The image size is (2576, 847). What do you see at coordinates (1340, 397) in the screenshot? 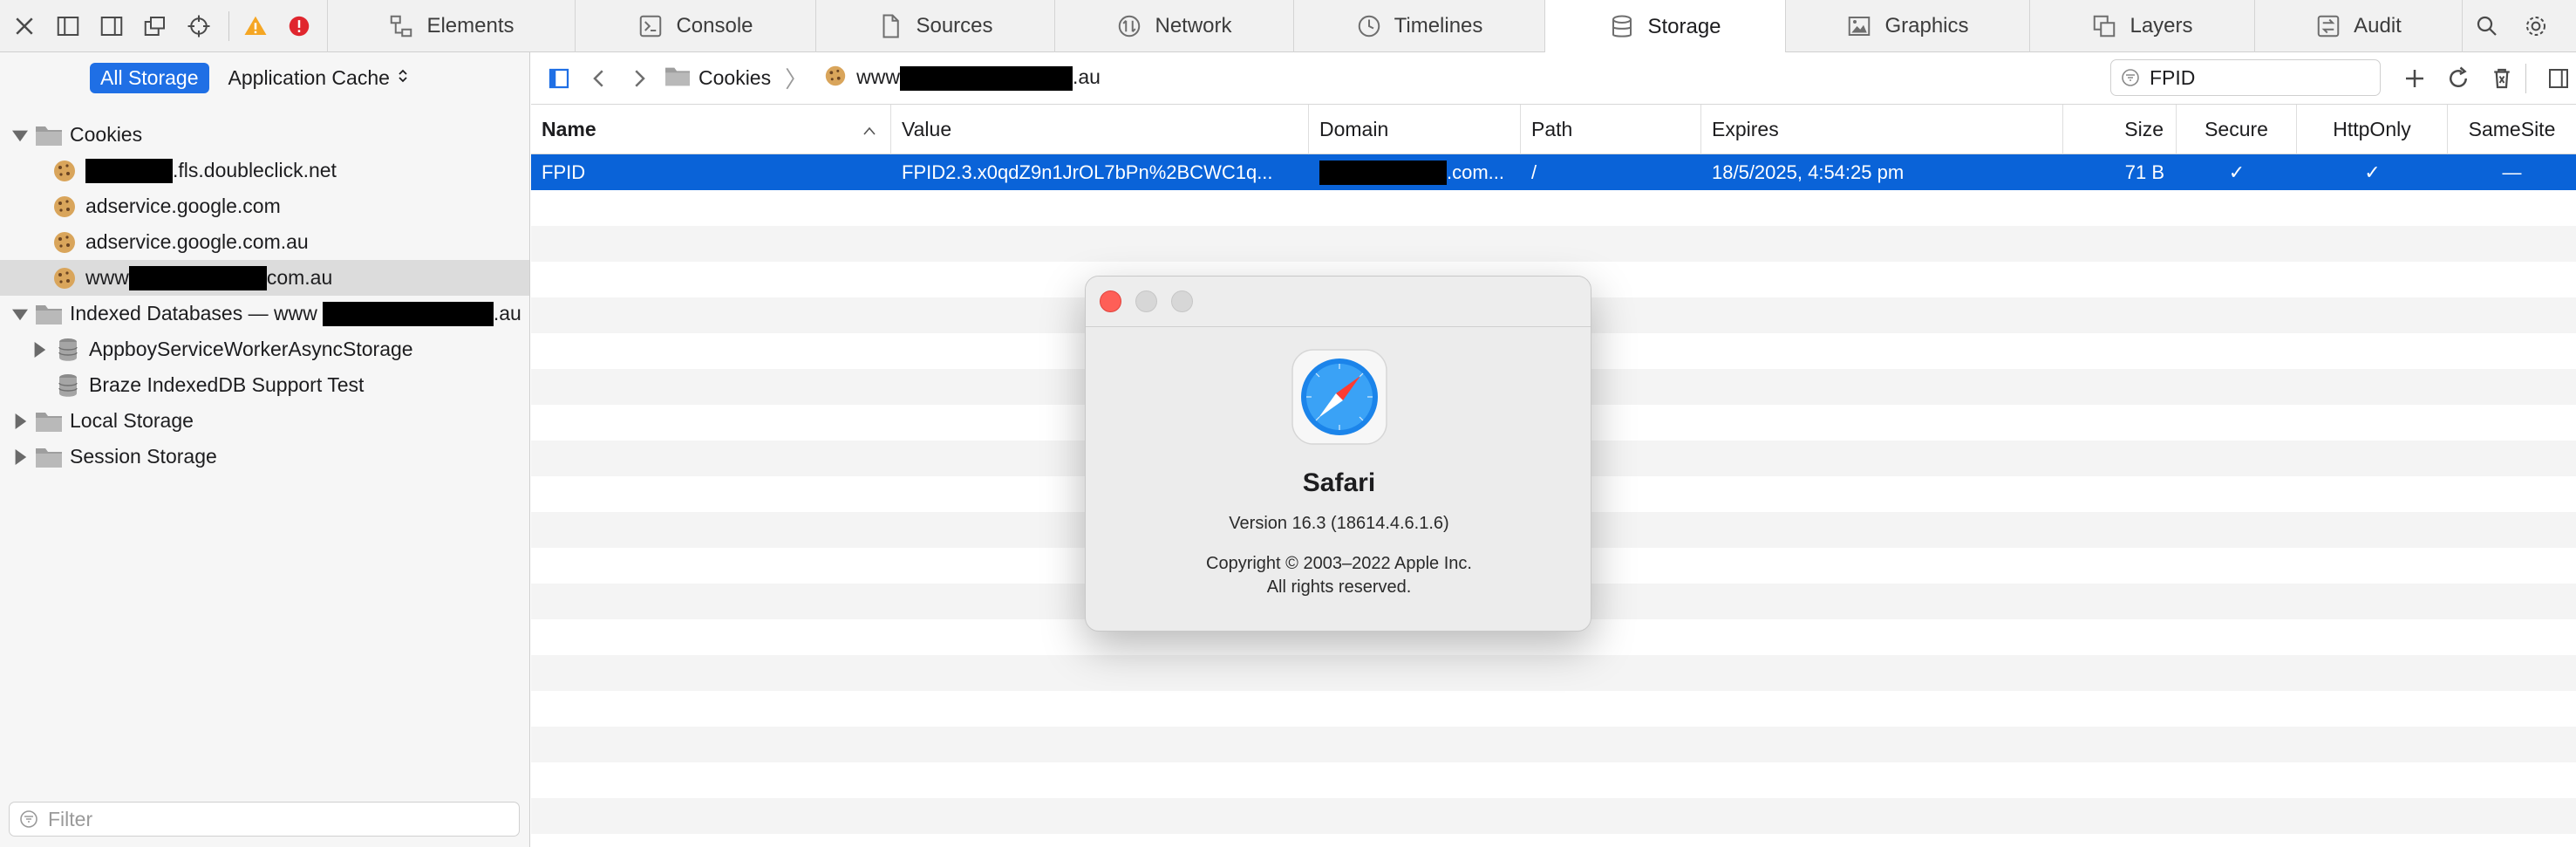
I see `safari-compass-icon` at bounding box center [1340, 397].